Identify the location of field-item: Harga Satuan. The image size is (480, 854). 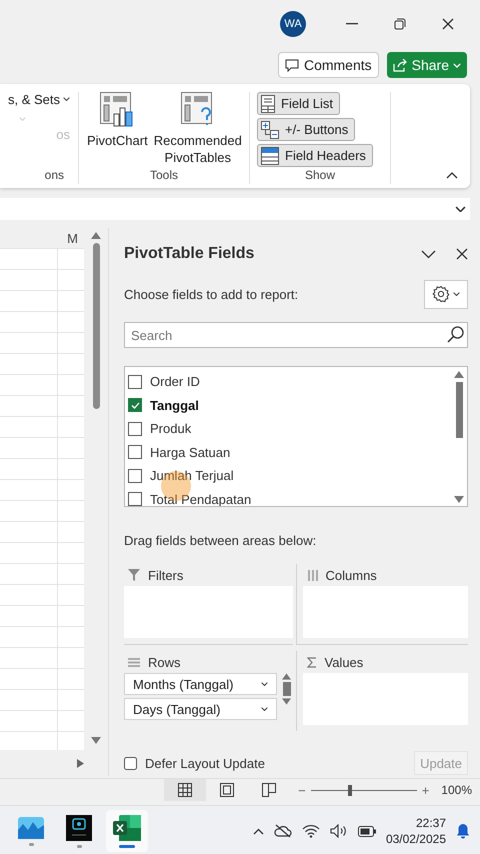
(289, 452).